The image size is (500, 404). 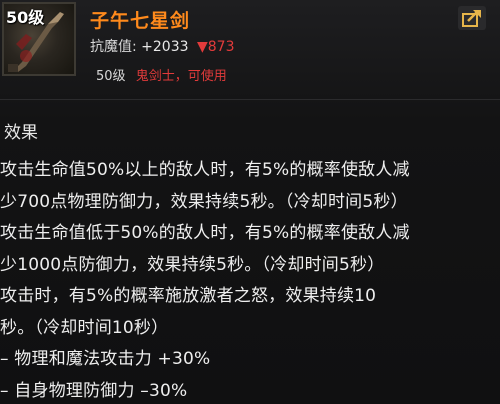 I want to click on item-level-badge: 50级, so click(x=25, y=17).